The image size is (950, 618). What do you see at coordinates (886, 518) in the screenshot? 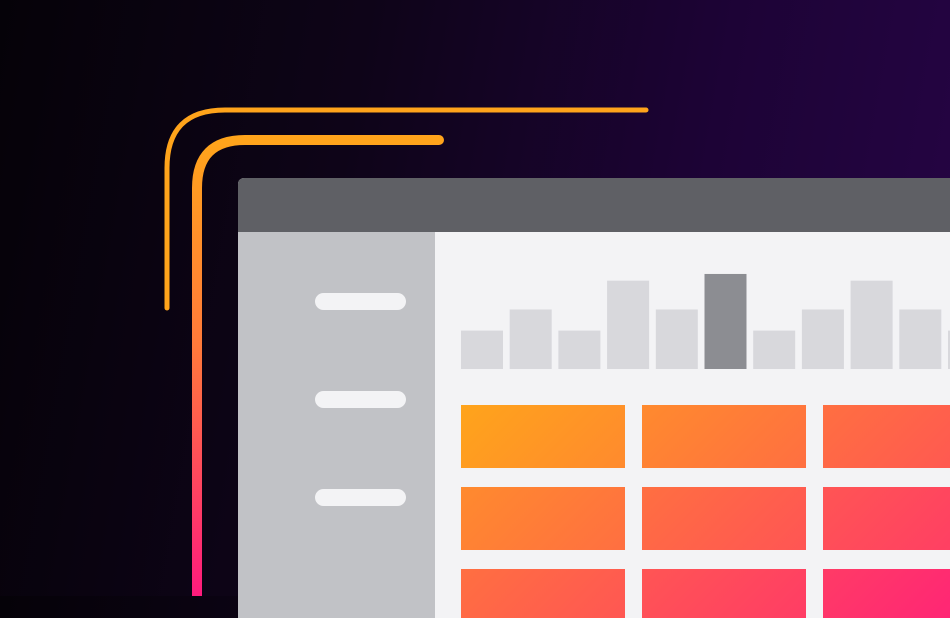
I see `grid-tile-r2-c3` at bounding box center [886, 518].